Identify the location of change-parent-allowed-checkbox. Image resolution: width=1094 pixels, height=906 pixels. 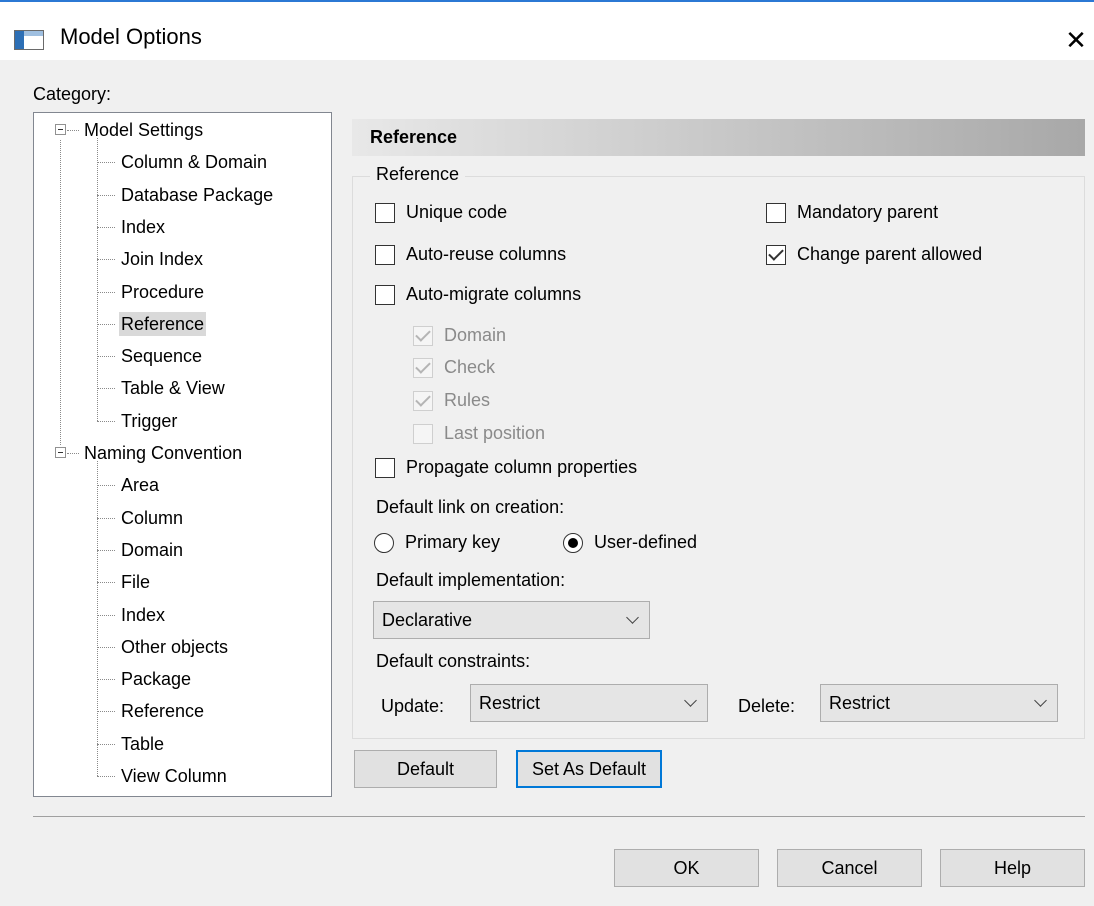
(776, 255).